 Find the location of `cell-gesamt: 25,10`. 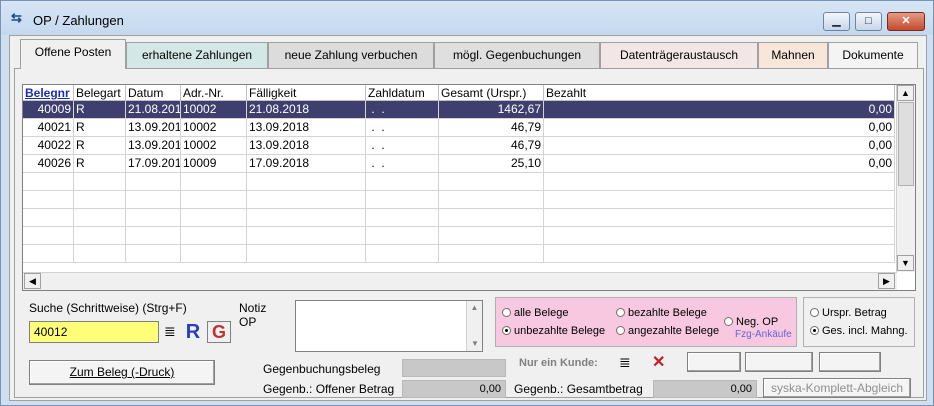

cell-gesamt: 25,10 is located at coordinates (491, 164).